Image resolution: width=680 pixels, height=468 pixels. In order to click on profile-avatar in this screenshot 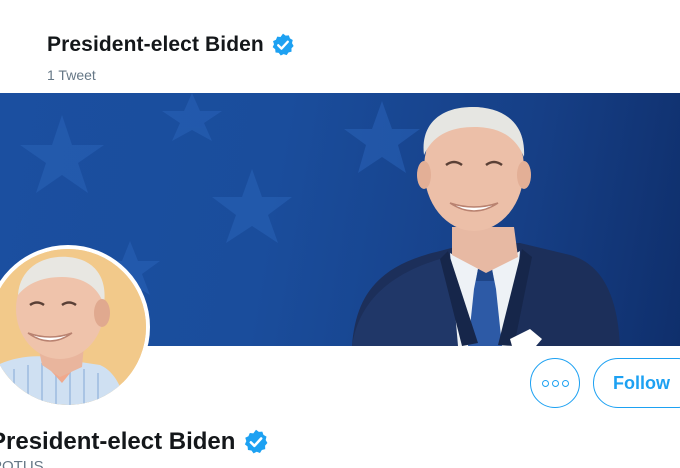, I will do `click(75, 327)`.